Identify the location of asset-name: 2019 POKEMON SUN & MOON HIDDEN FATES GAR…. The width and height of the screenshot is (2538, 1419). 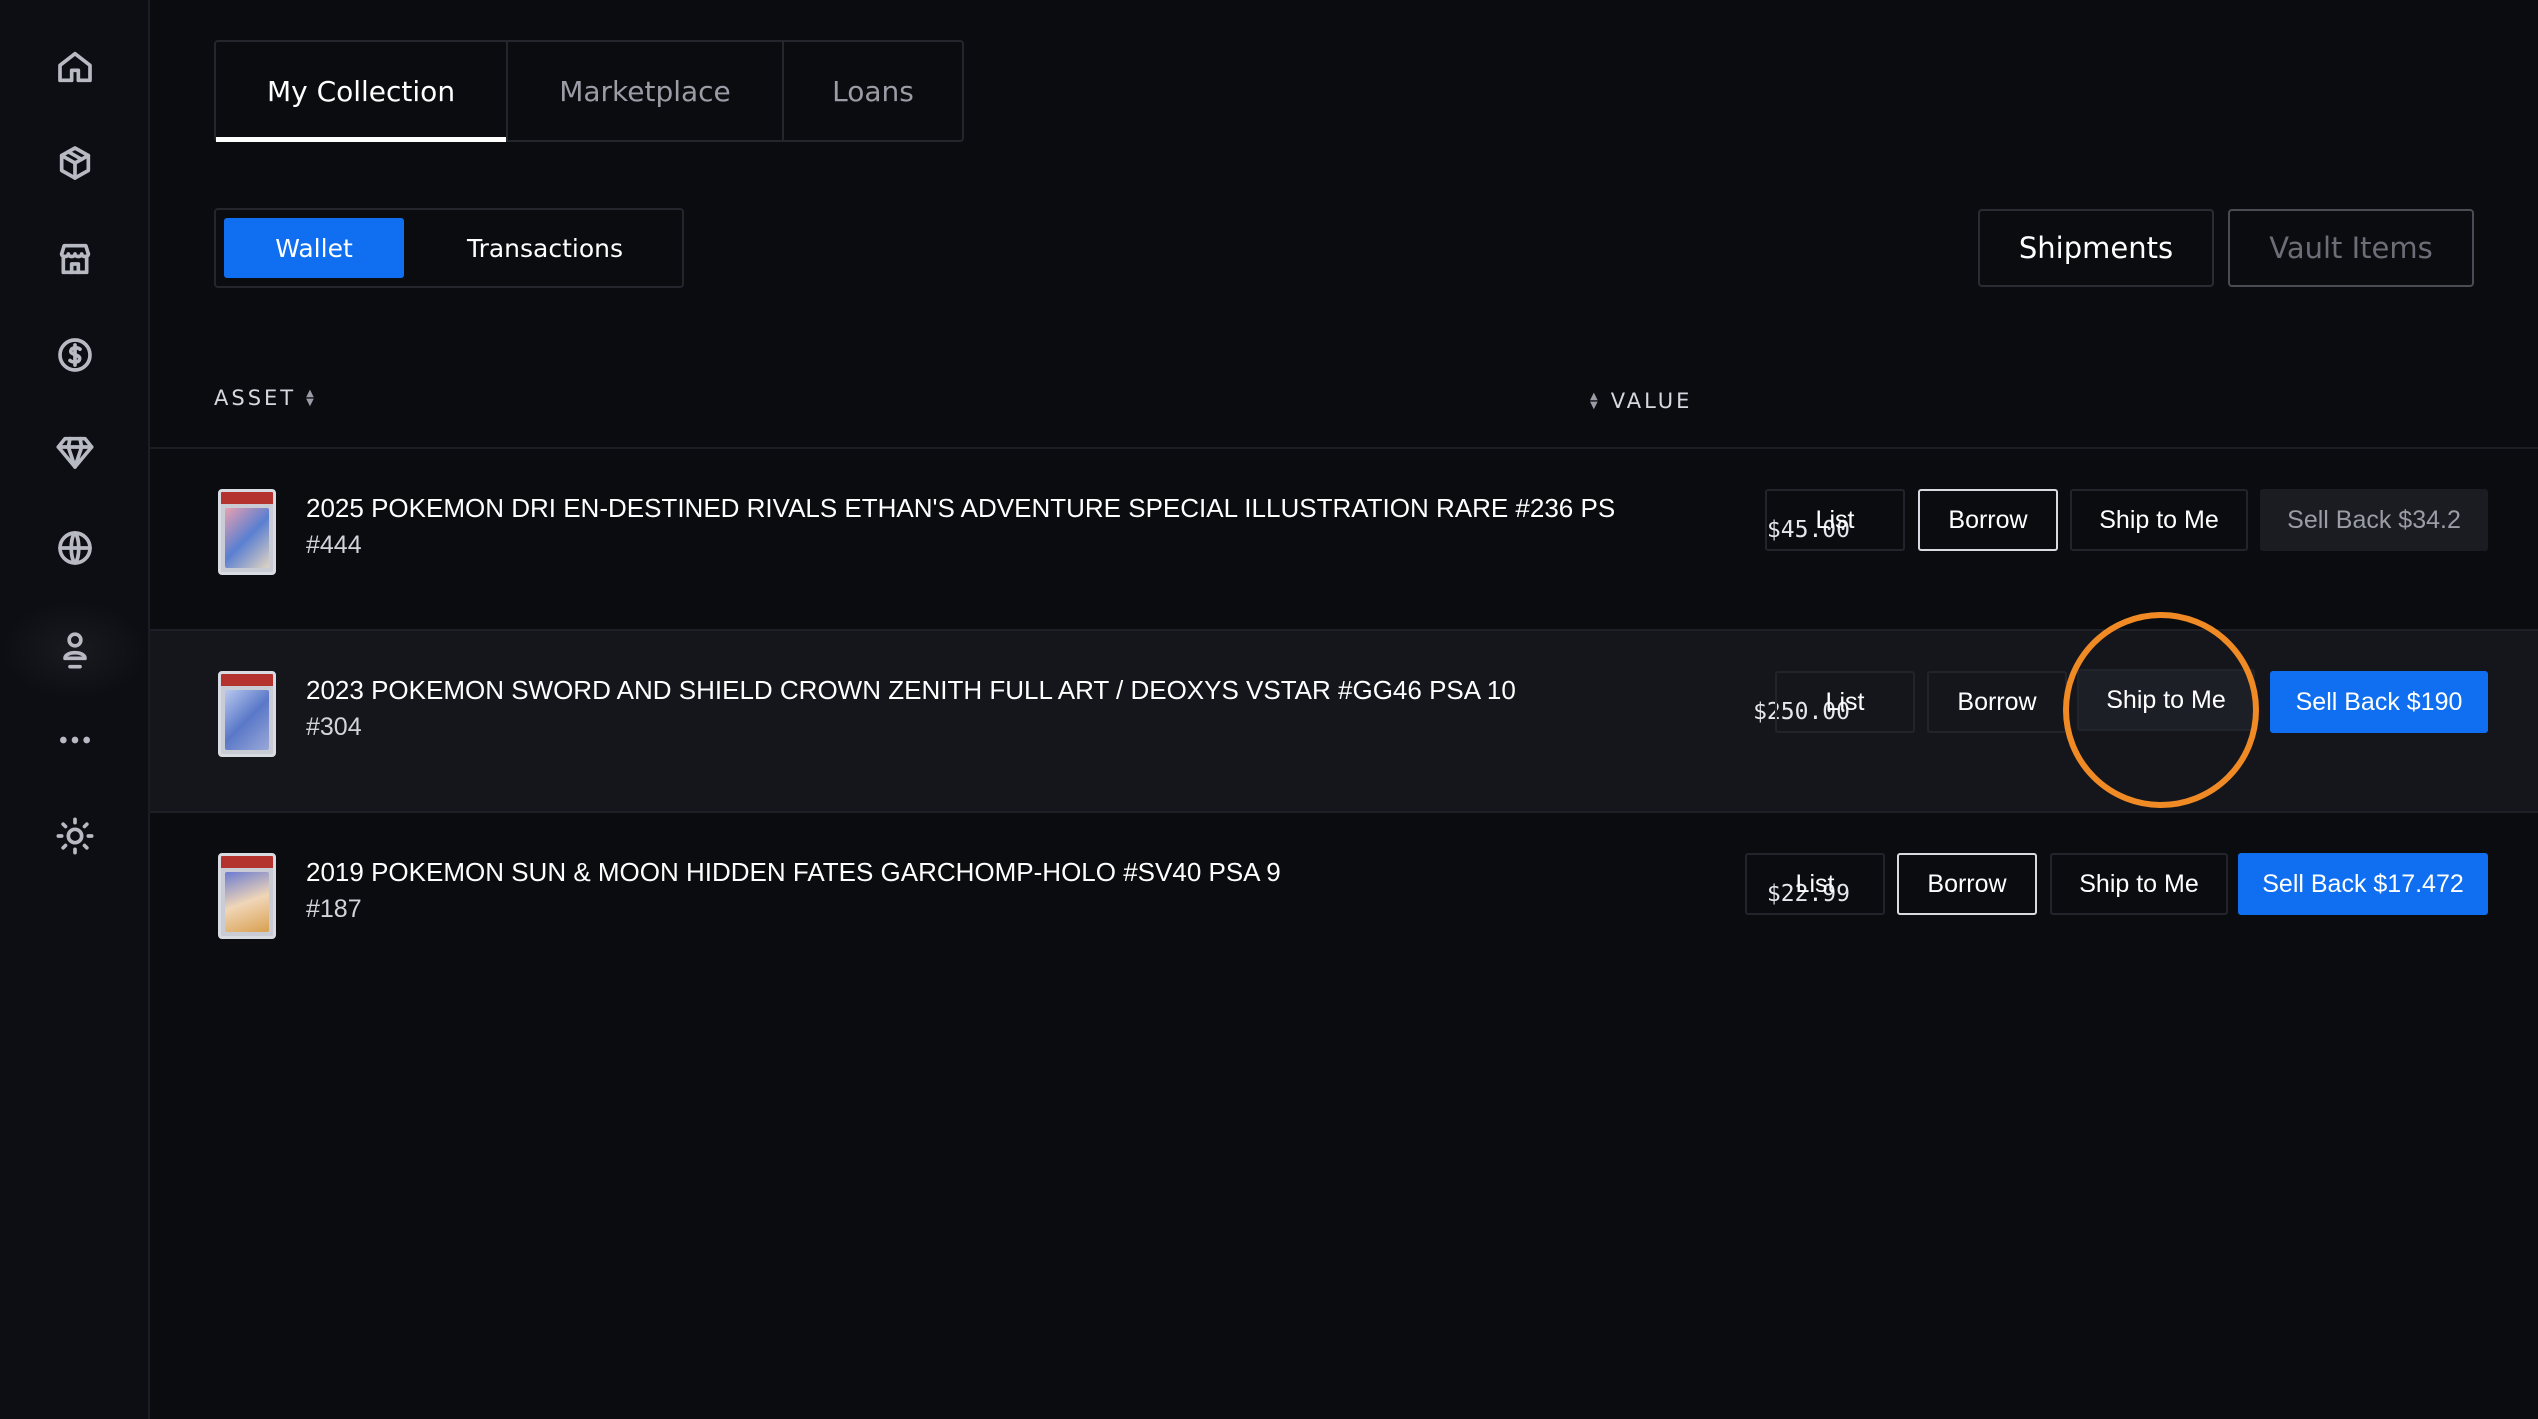
(793, 872).